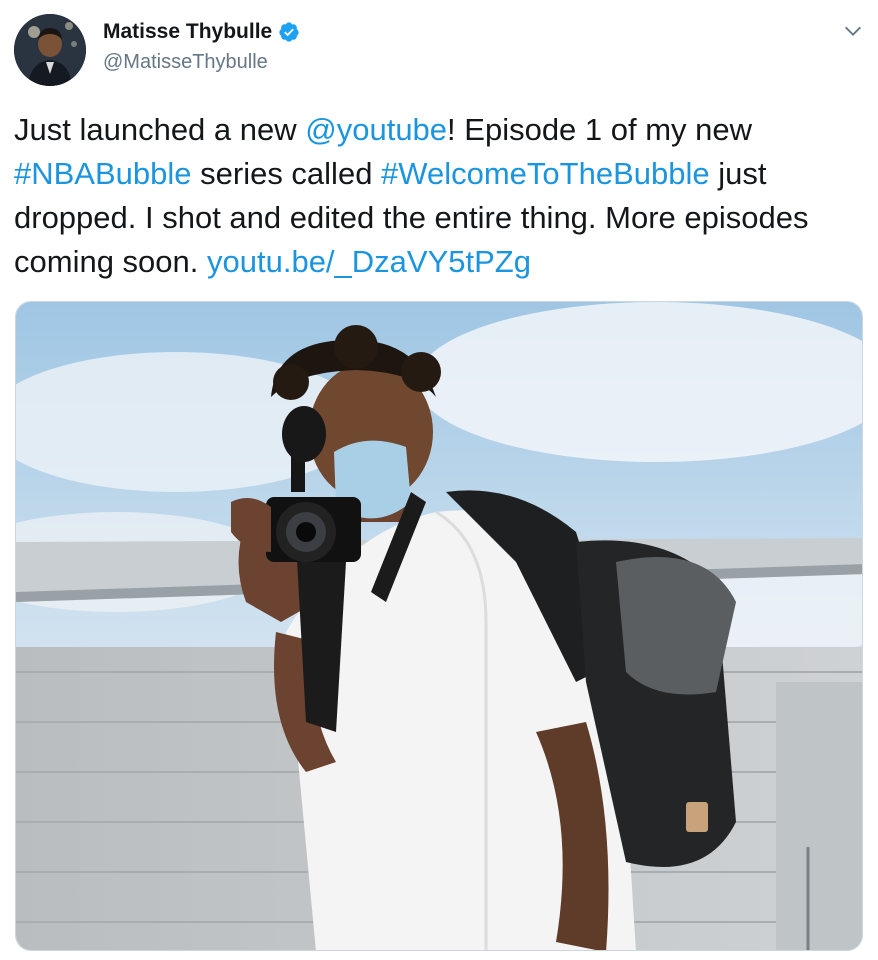  What do you see at coordinates (286, 173) in the screenshot?
I see `text-segment: series called` at bounding box center [286, 173].